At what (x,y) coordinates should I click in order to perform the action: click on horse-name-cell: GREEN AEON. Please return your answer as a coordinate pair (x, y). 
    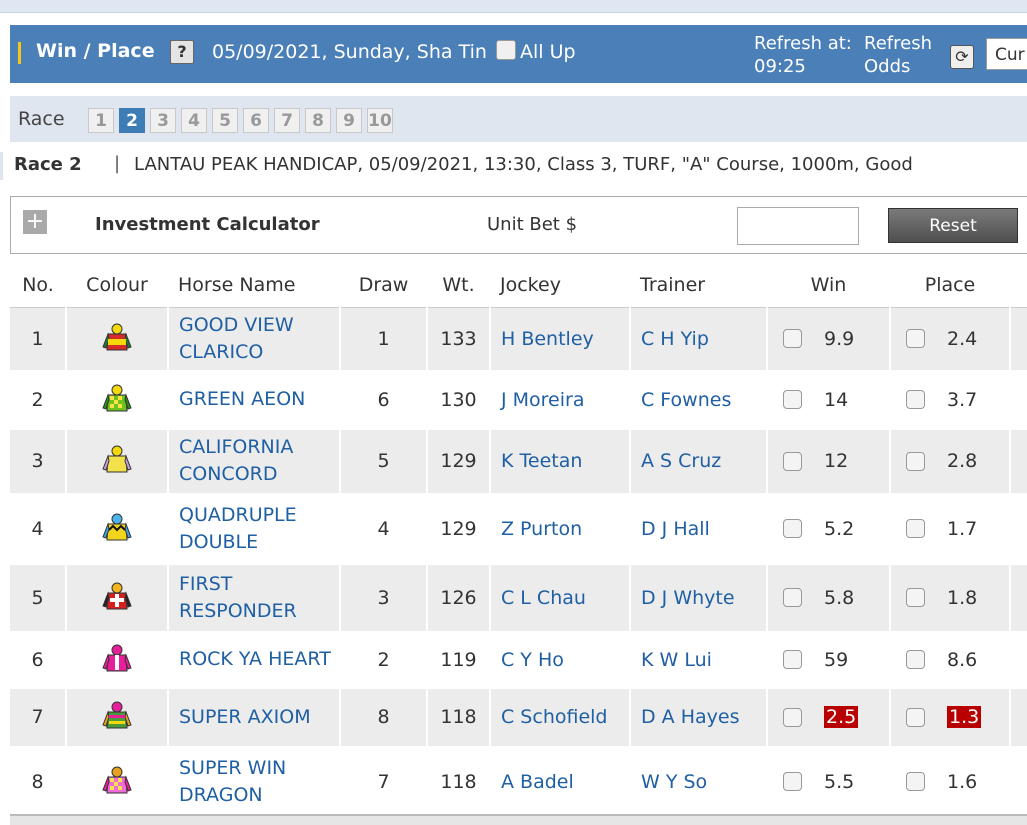
    Looking at the image, I should click on (253, 399).